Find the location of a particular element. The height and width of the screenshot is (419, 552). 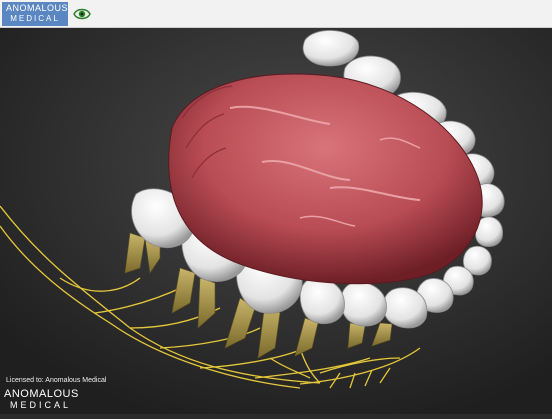

logo-text-top: ANOMALOUS is located at coordinates (37, 8).